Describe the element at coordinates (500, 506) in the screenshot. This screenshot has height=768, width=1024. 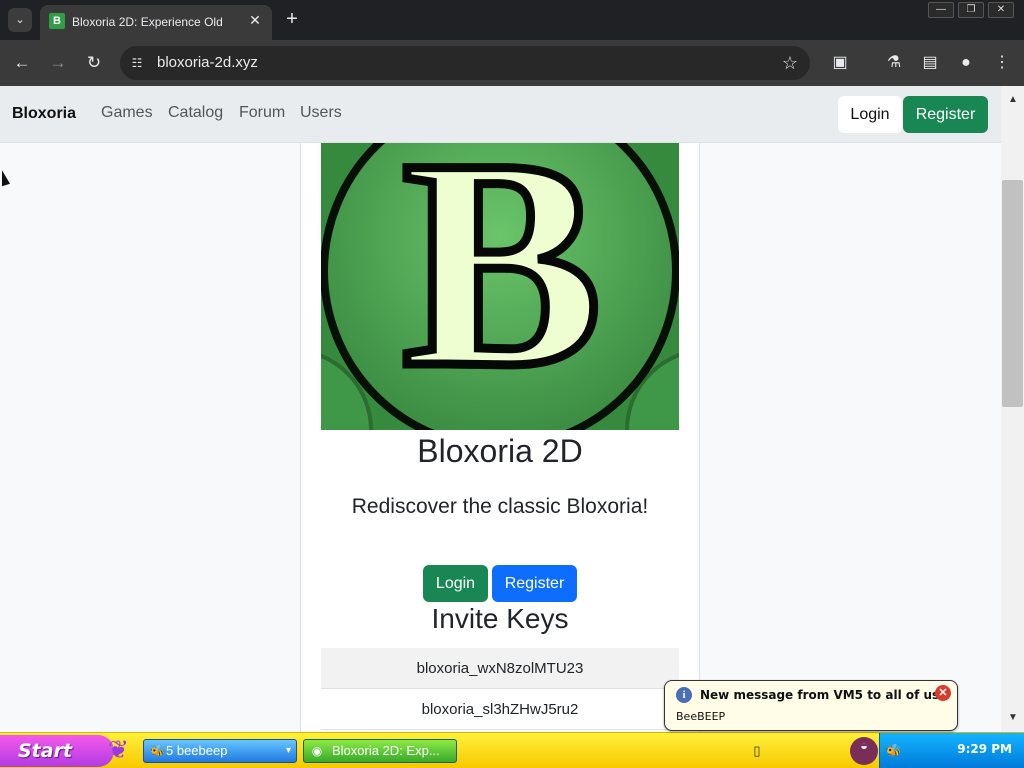
I see `hero-subtitle: Rediscover the classic Bloxoria!` at that location.